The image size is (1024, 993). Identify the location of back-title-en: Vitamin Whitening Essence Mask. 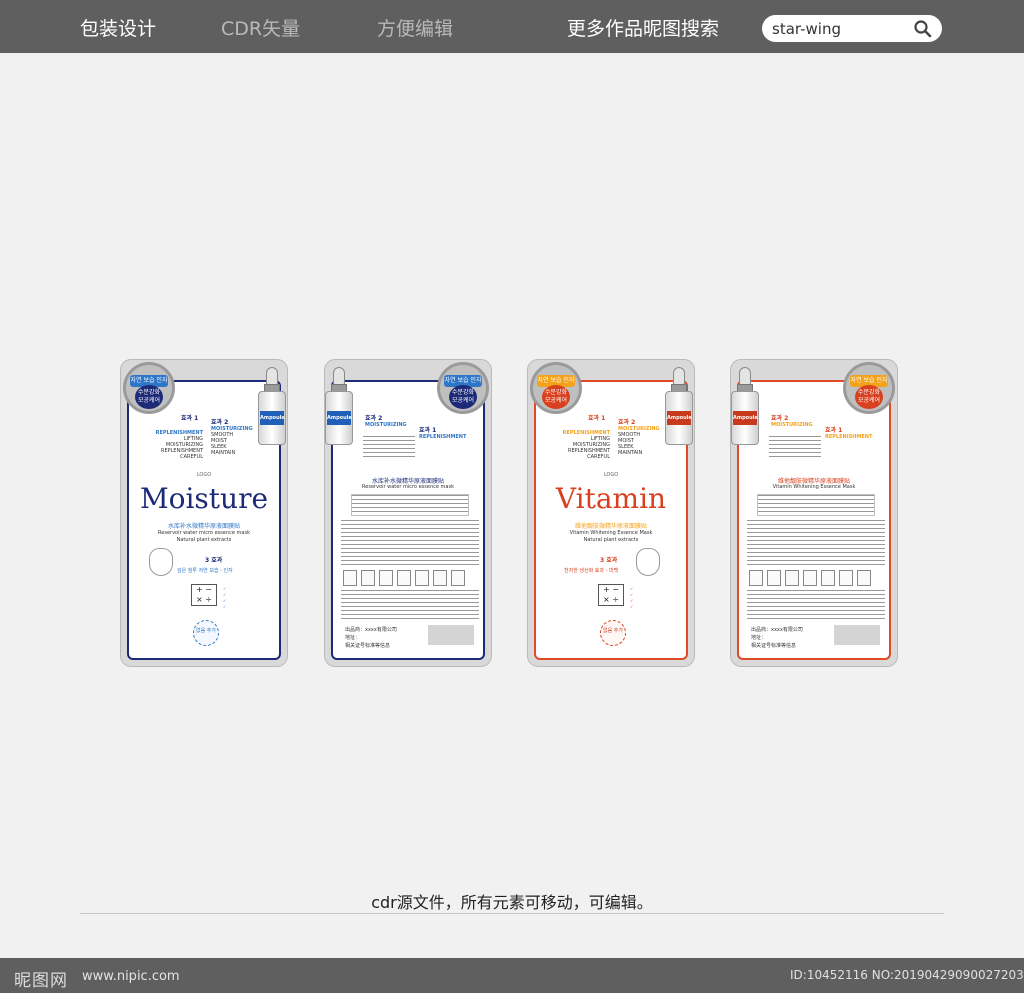
(814, 487).